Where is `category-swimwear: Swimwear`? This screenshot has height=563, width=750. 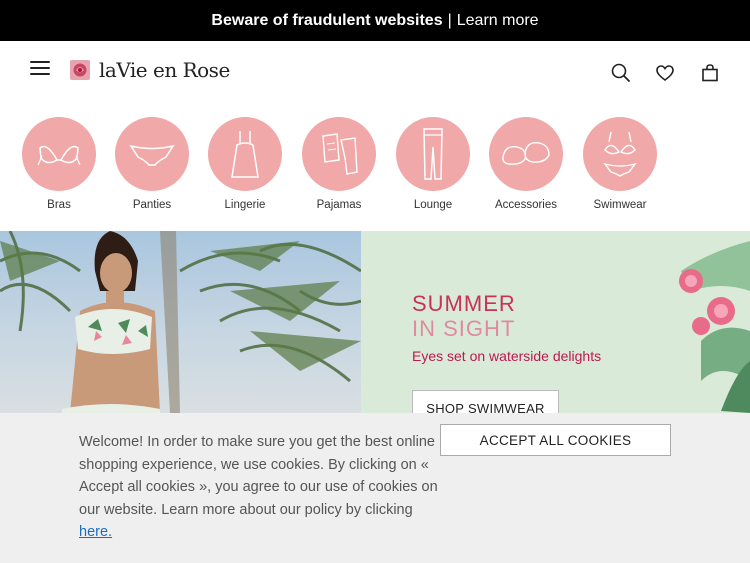 category-swimwear: Swimwear is located at coordinates (620, 164).